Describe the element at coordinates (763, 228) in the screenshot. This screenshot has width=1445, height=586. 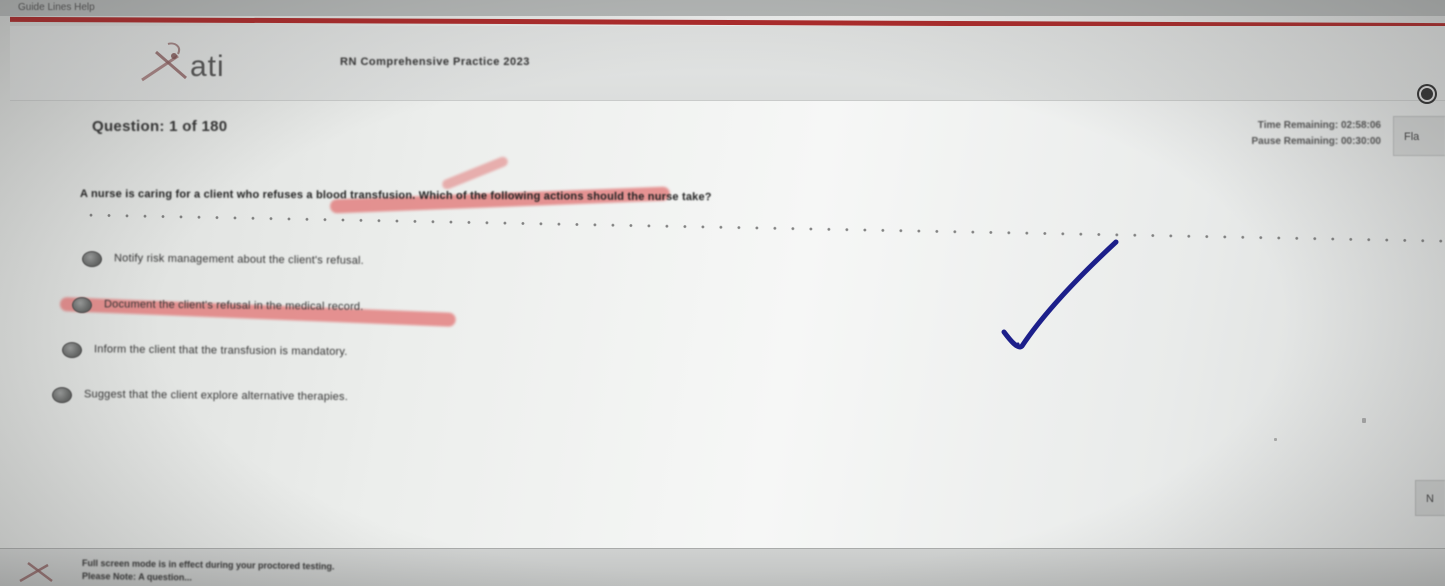
I see `dotted-divider` at that location.